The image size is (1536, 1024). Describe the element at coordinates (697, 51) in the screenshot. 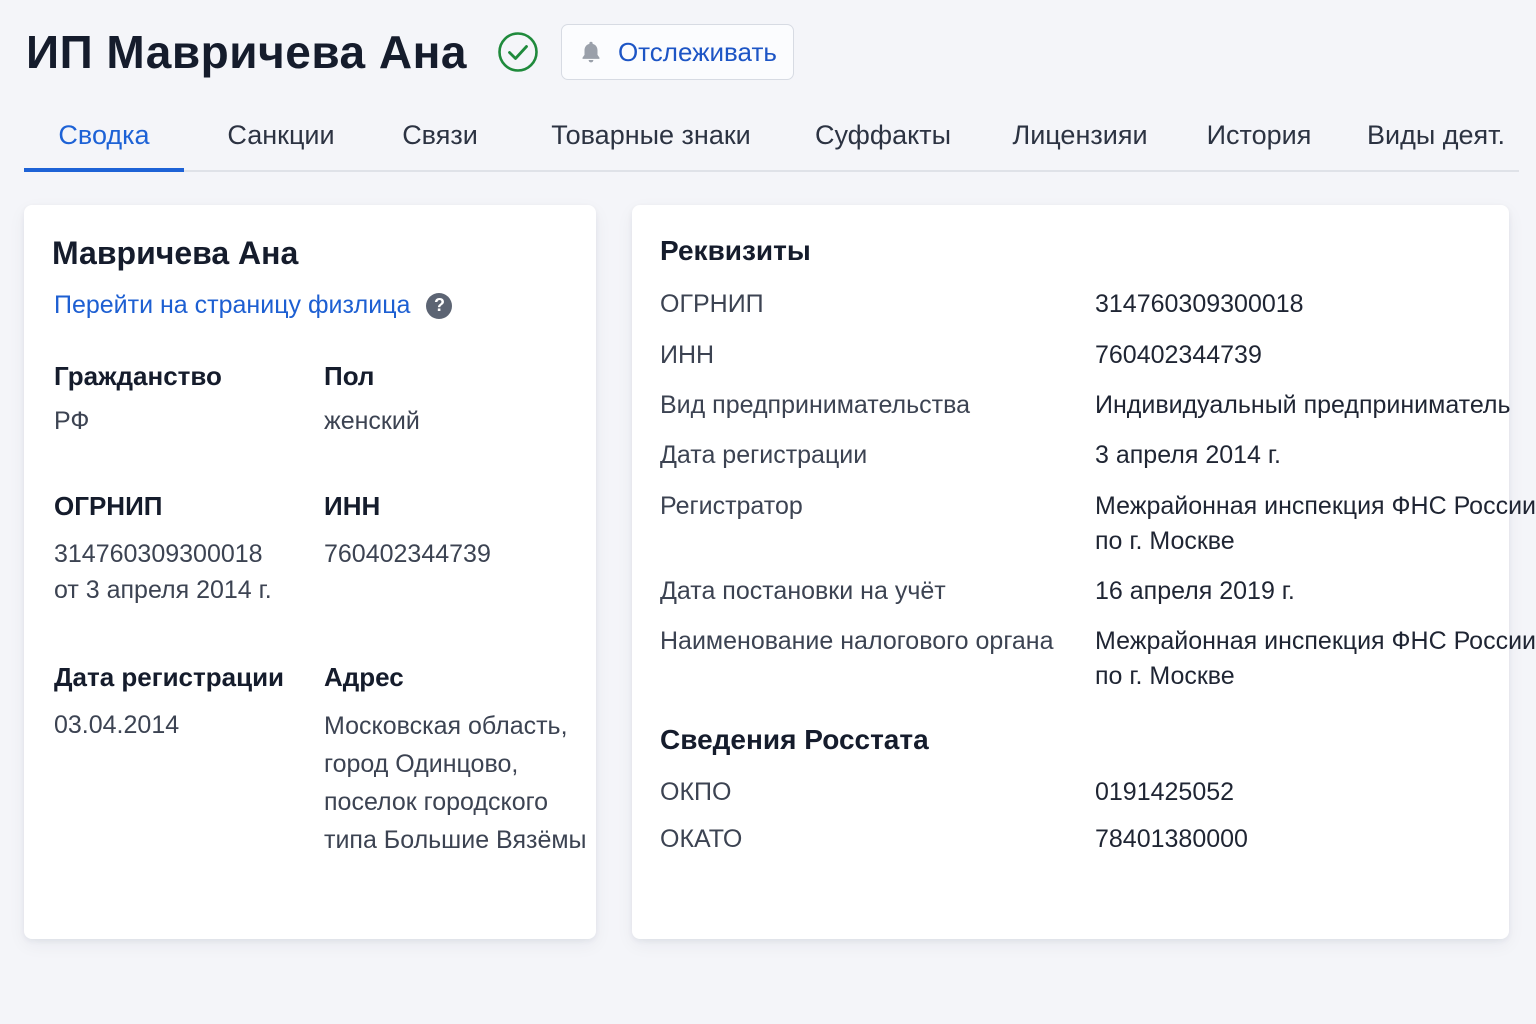

I see `follow-label: Отслеживать` at that location.